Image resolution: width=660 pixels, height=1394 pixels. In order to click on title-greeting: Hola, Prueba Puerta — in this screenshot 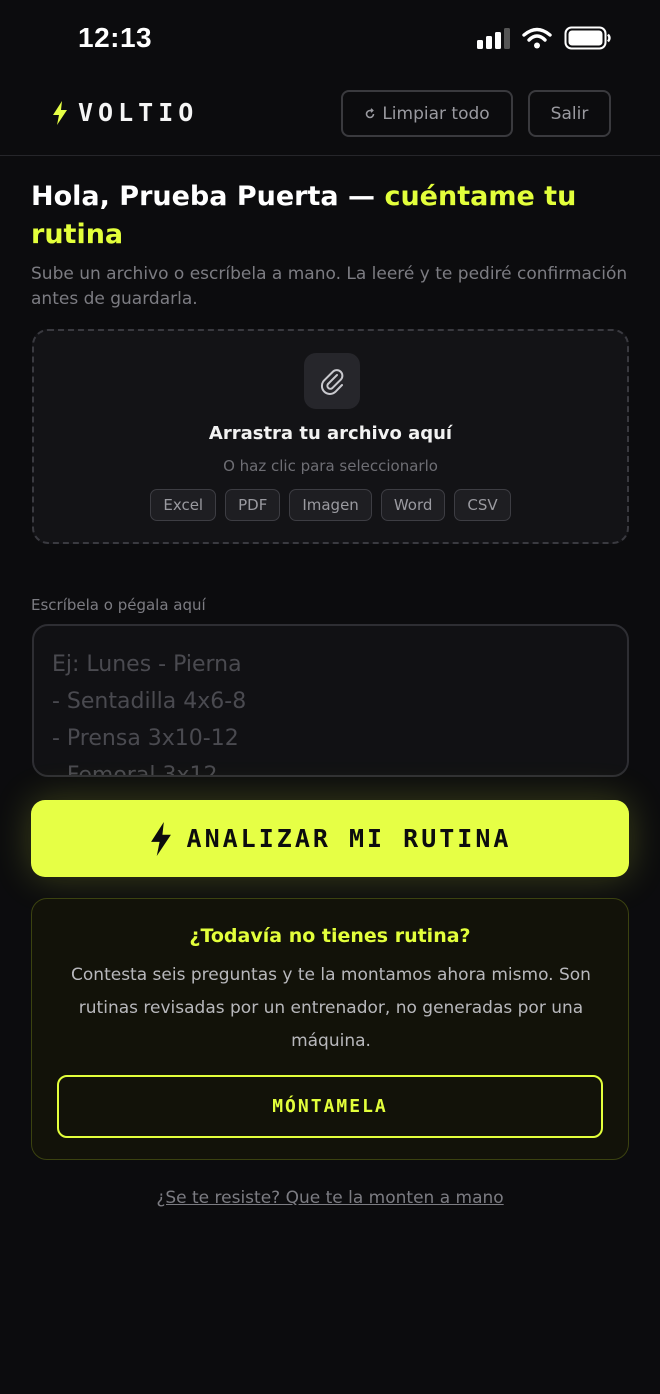, I will do `click(208, 196)`.